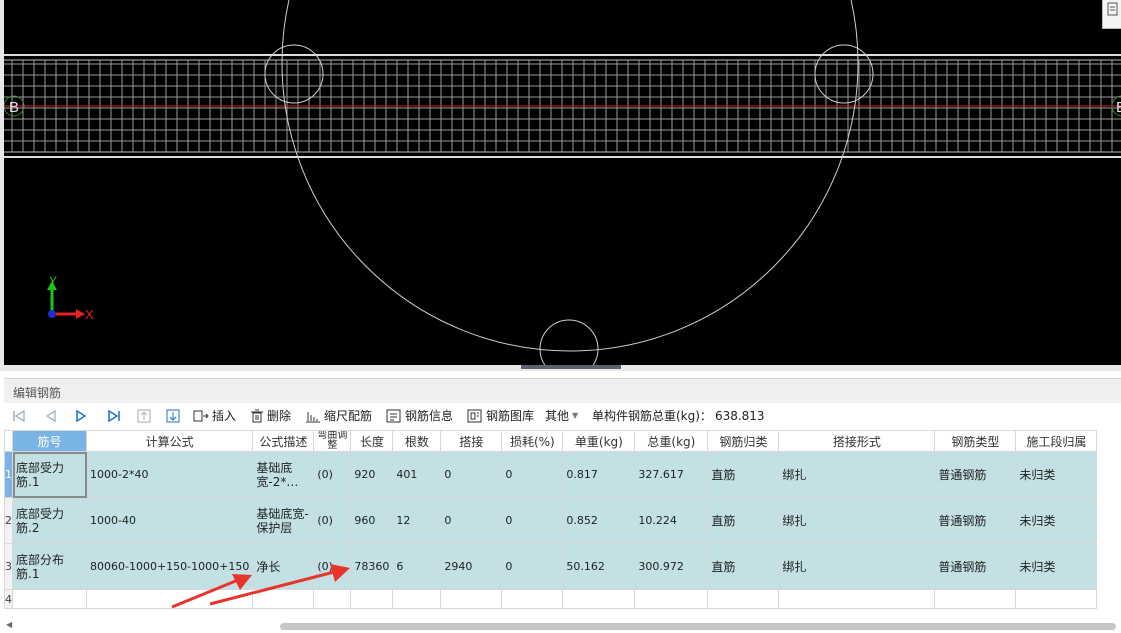  What do you see at coordinates (671, 474) in the screenshot?
I see `cell-total-weight: 327.617` at bounding box center [671, 474].